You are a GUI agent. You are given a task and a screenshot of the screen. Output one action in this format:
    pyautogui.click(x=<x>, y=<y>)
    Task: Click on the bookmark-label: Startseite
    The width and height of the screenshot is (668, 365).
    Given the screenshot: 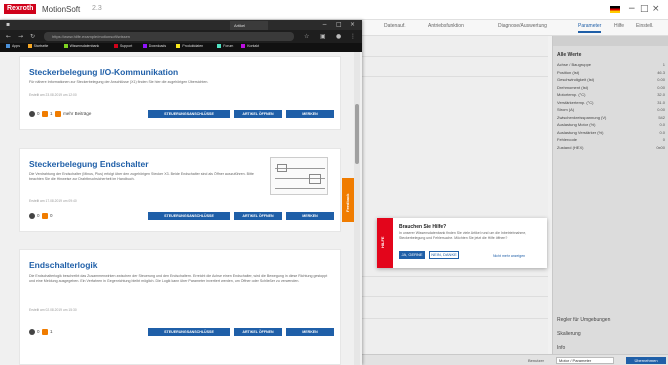 What is the action you would take?
    pyautogui.click(x=41, y=46)
    